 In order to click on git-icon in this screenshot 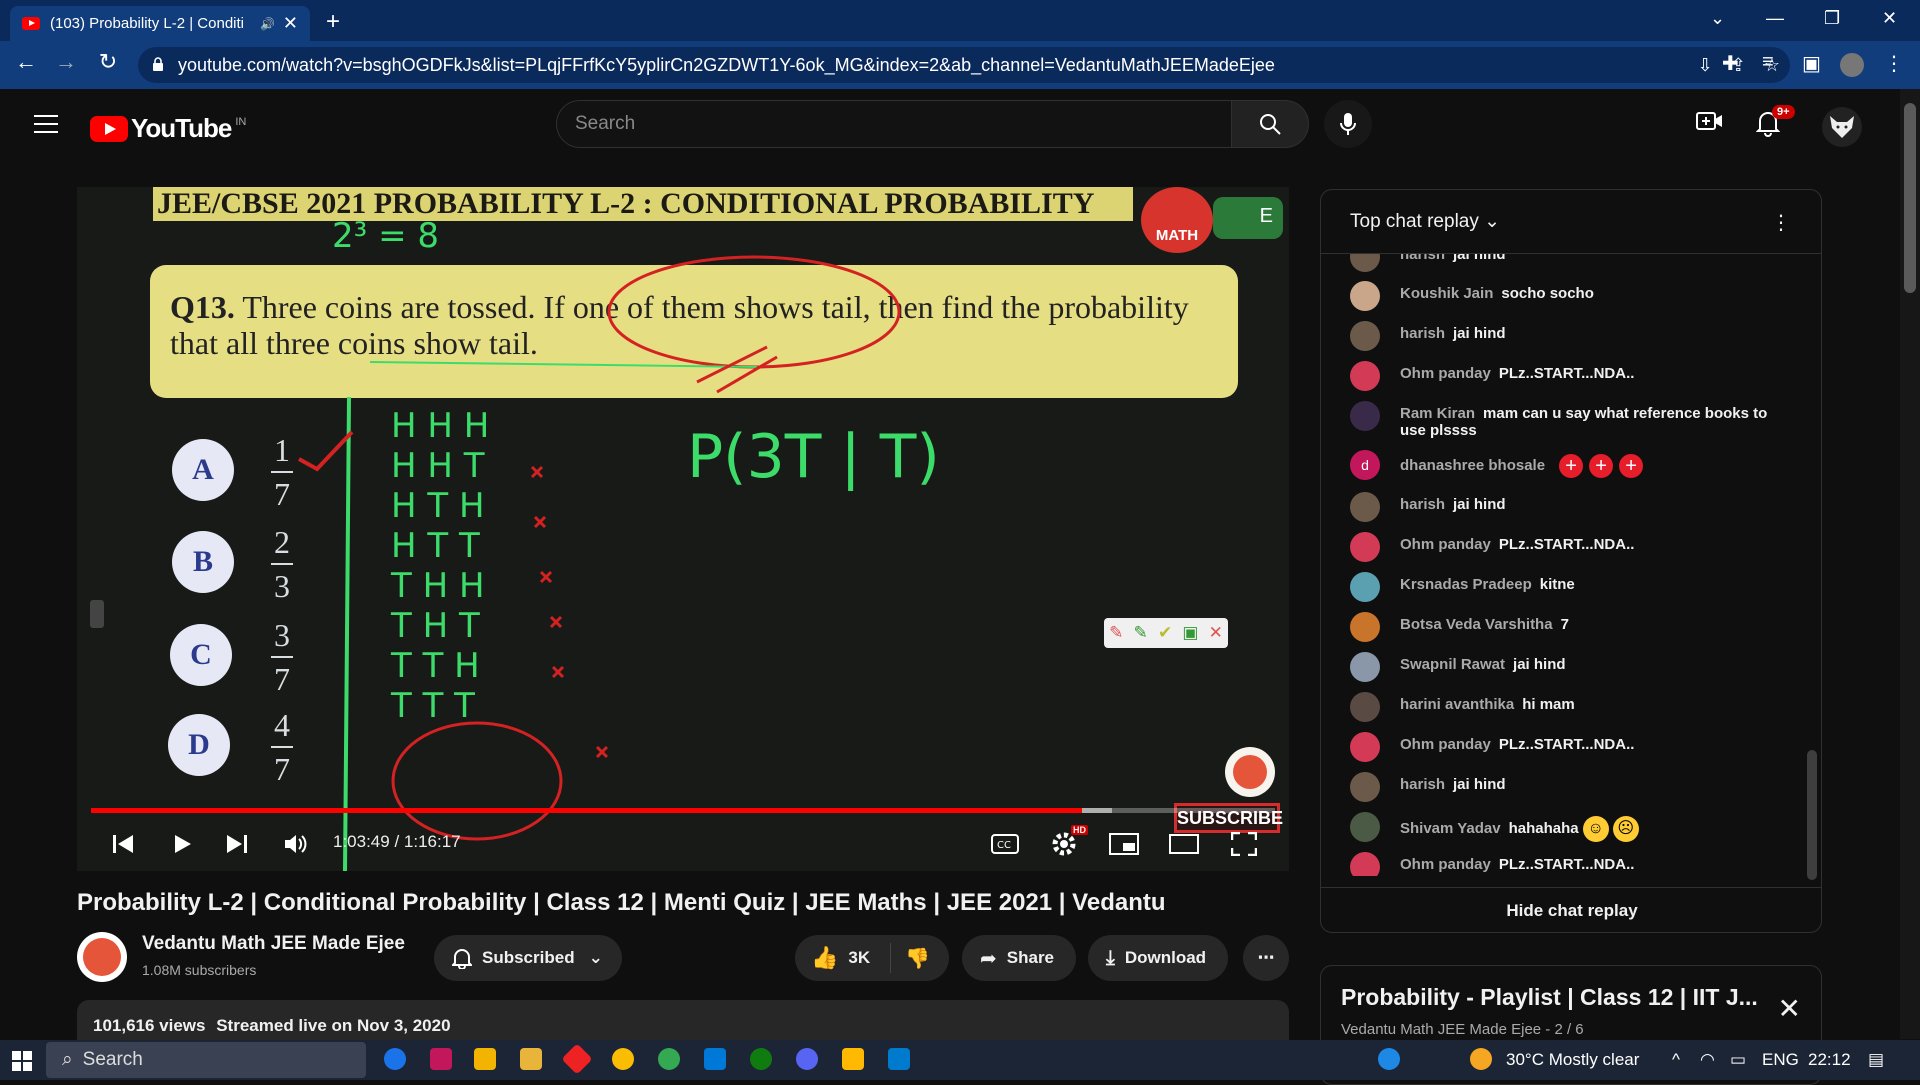, I will do `click(577, 1059)`.